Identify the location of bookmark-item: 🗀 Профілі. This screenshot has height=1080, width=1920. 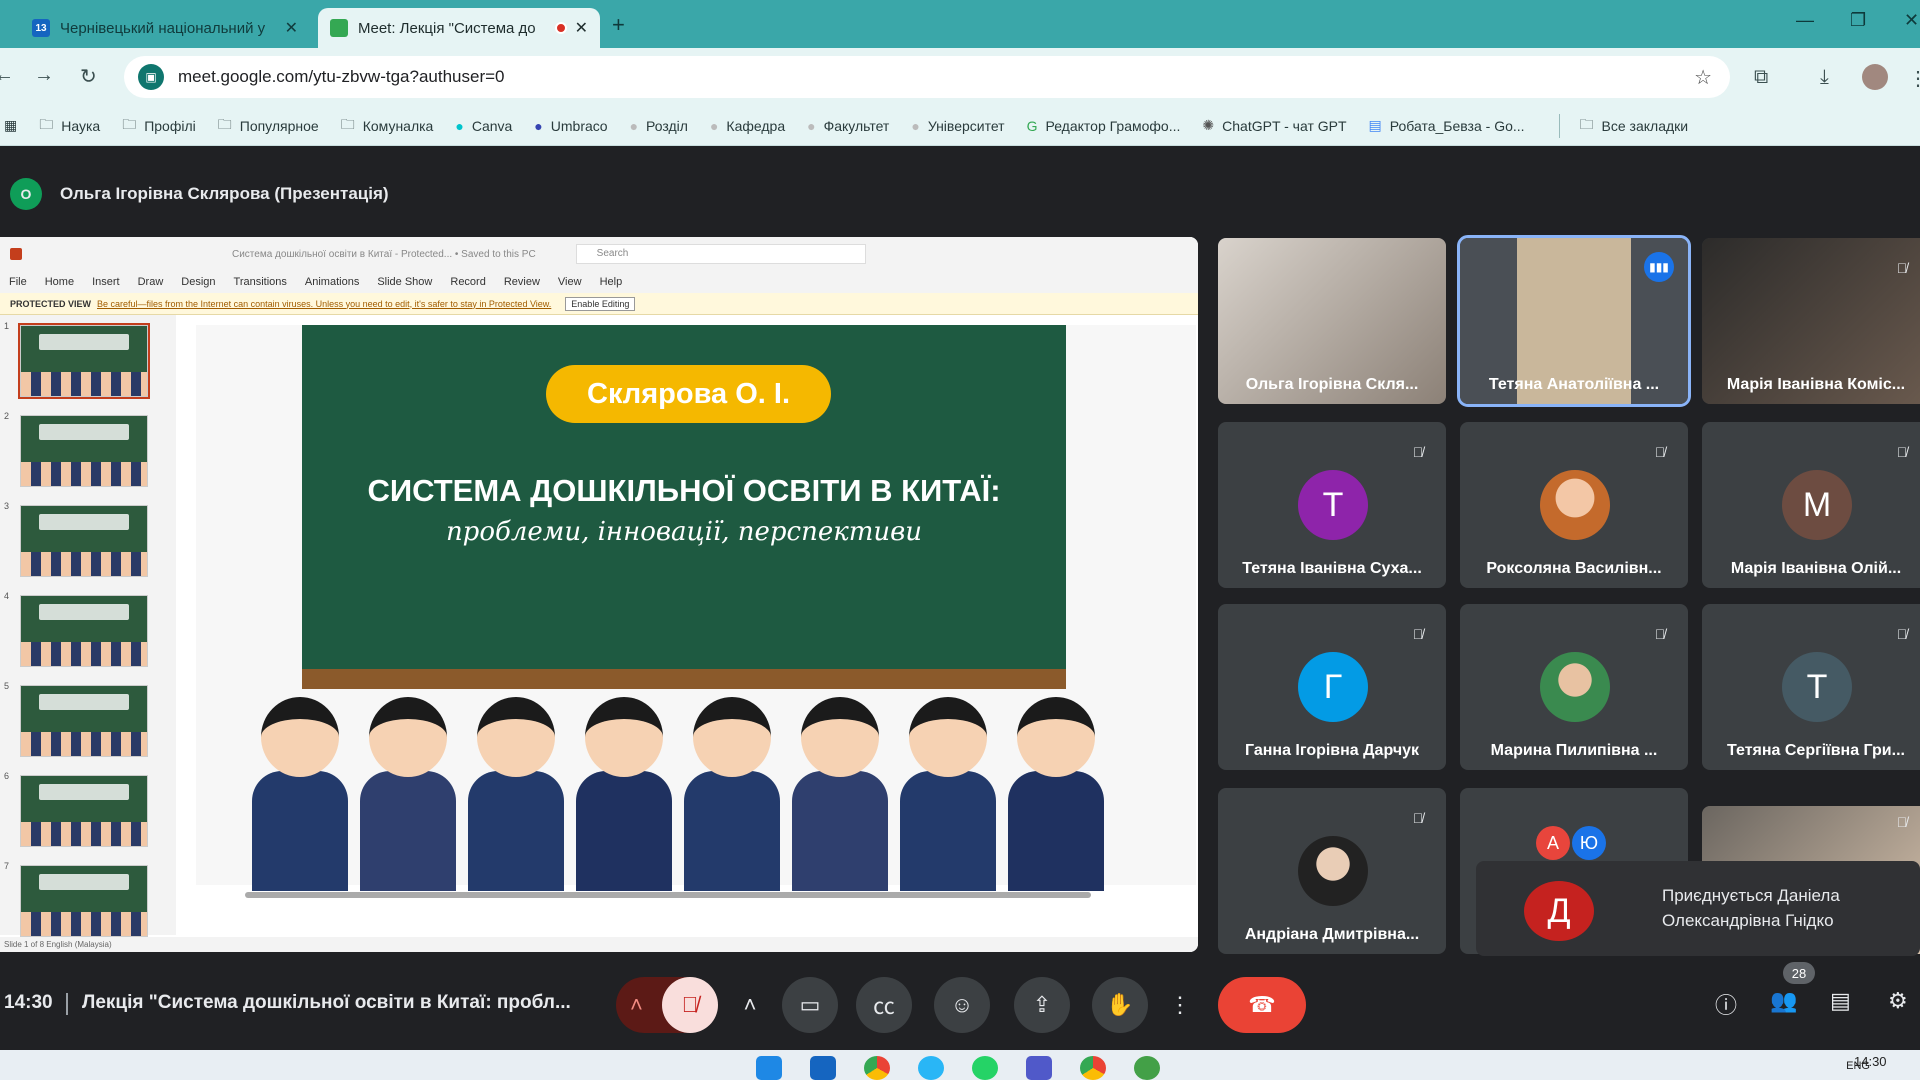
(159, 126).